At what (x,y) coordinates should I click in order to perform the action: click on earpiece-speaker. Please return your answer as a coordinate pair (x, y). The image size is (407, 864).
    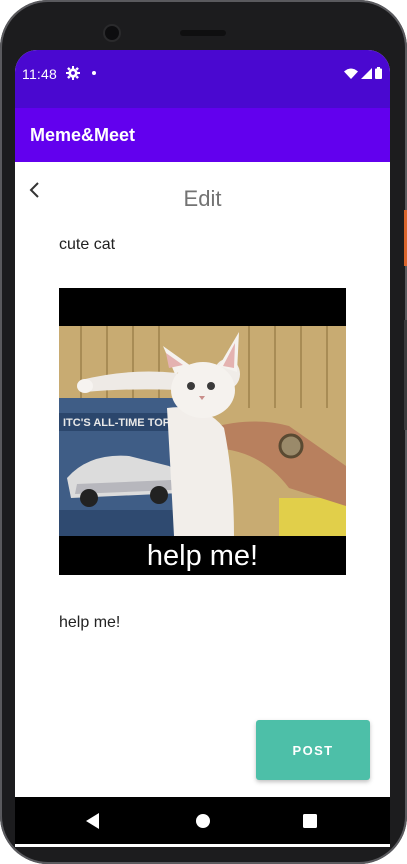
    Looking at the image, I should click on (203, 33).